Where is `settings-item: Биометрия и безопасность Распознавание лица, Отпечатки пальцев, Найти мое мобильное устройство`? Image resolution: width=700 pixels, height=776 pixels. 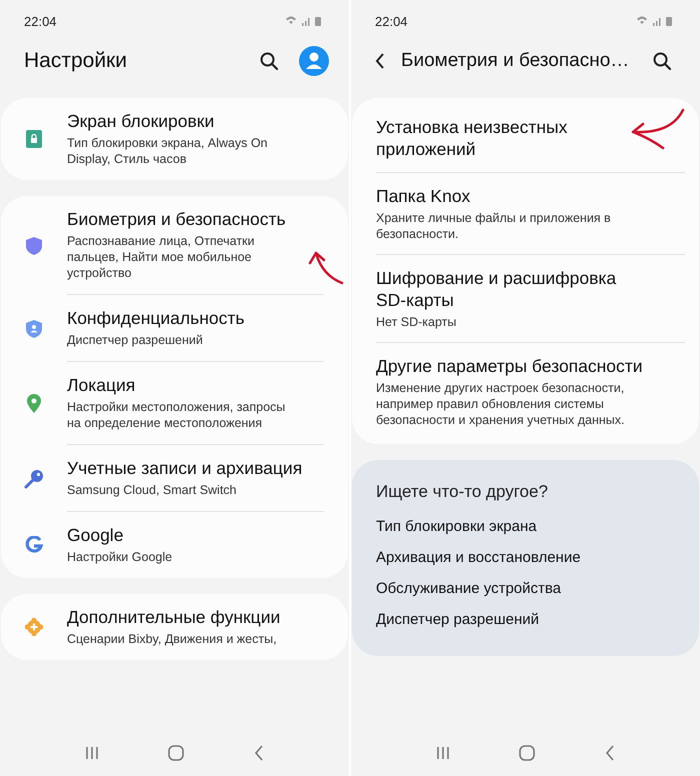 settings-item: Биометрия и безопасность Распознавание лица, Отпечатки пальцев, Найти мое мобильное устройство is located at coordinates (174, 245).